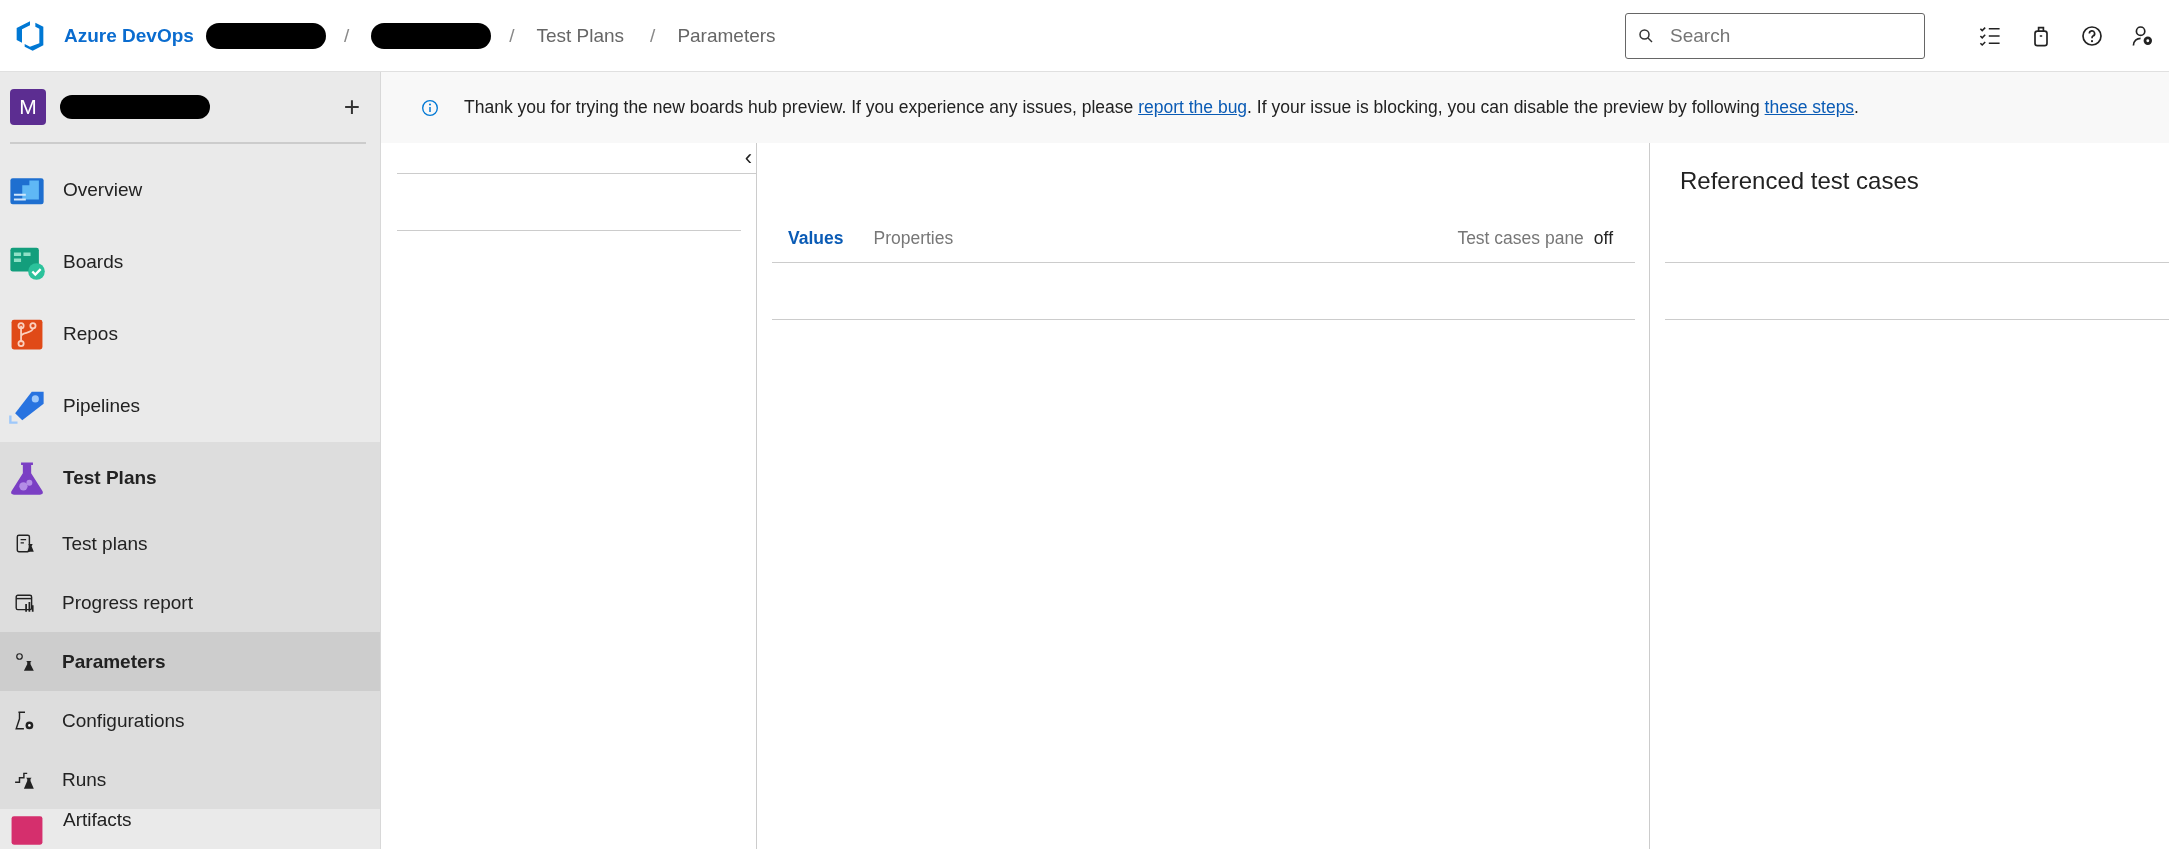 The image size is (2169, 849). What do you see at coordinates (748, 158) in the screenshot?
I see `collapse-button: ‹` at bounding box center [748, 158].